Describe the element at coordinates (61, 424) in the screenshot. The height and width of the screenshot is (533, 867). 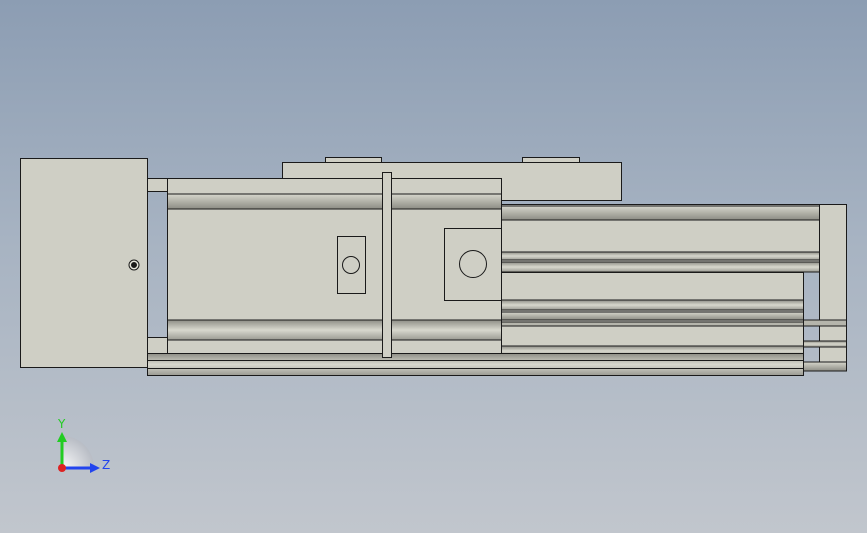
I see `triad-y-label: Y` at that location.